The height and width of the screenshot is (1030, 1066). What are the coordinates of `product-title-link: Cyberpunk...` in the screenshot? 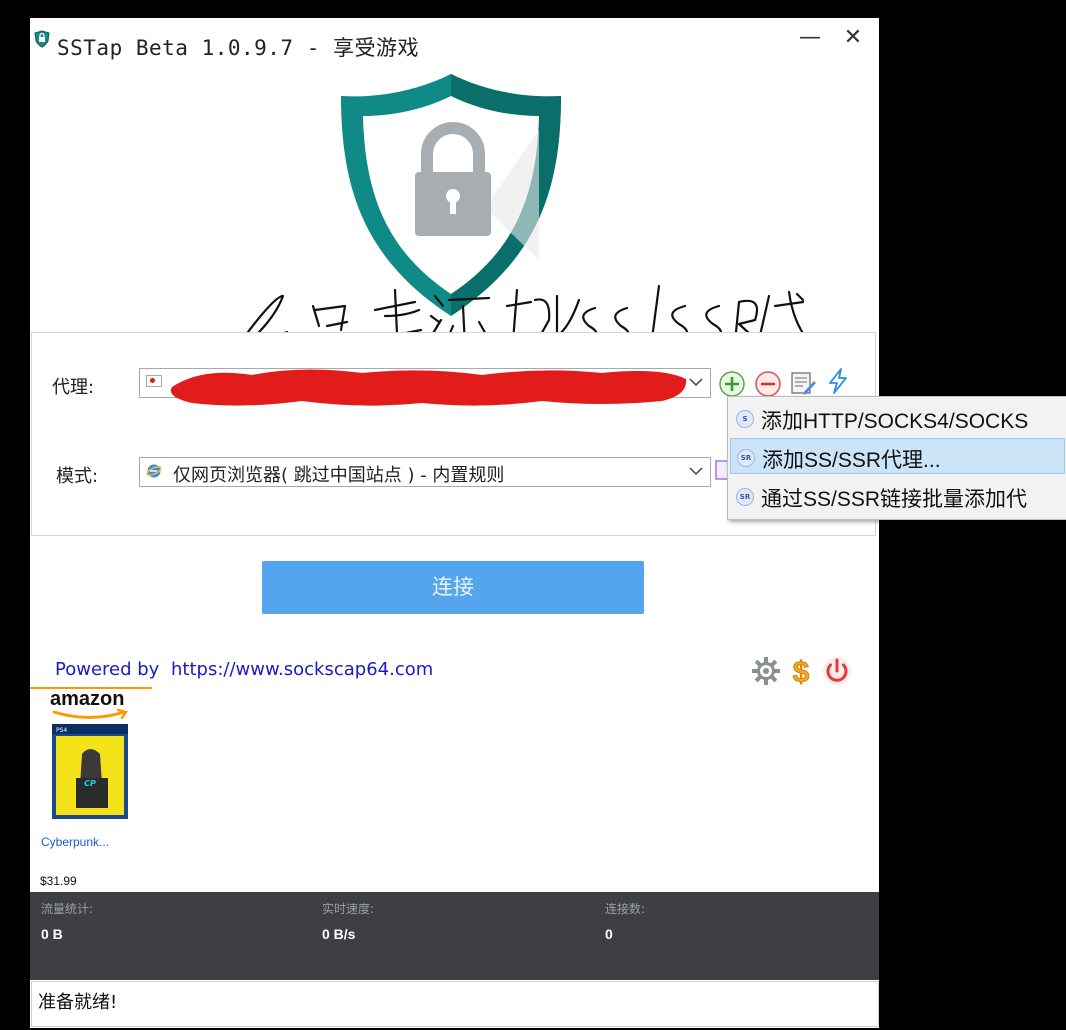 It's located at (75, 842).